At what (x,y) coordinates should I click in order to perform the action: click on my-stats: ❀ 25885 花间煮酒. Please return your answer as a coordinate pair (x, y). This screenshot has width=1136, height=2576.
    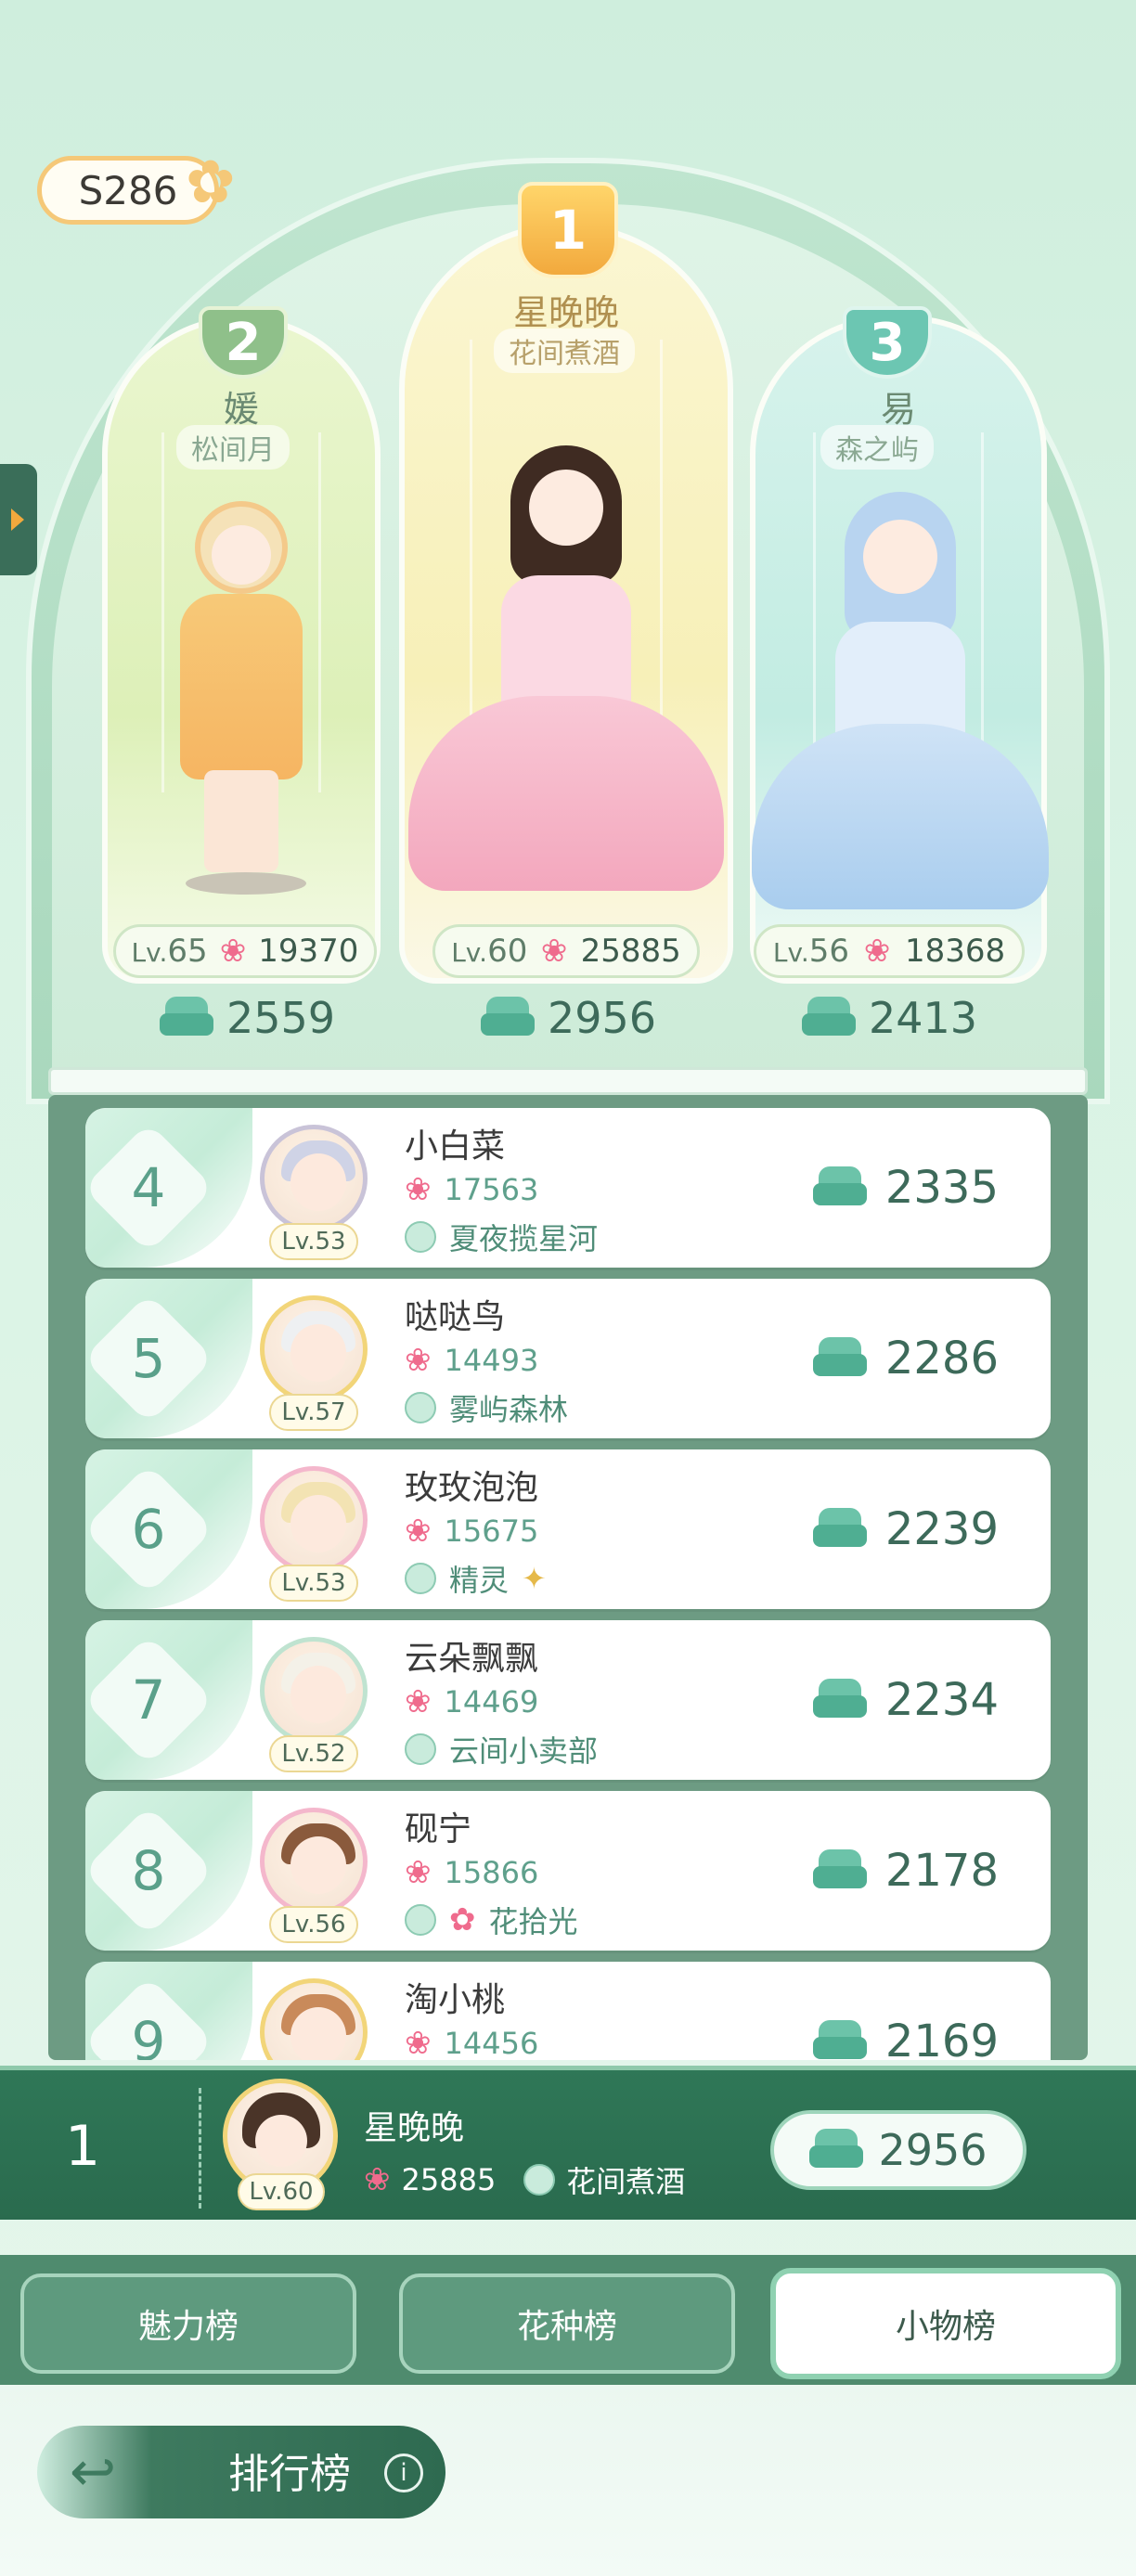
    Looking at the image, I should click on (524, 2179).